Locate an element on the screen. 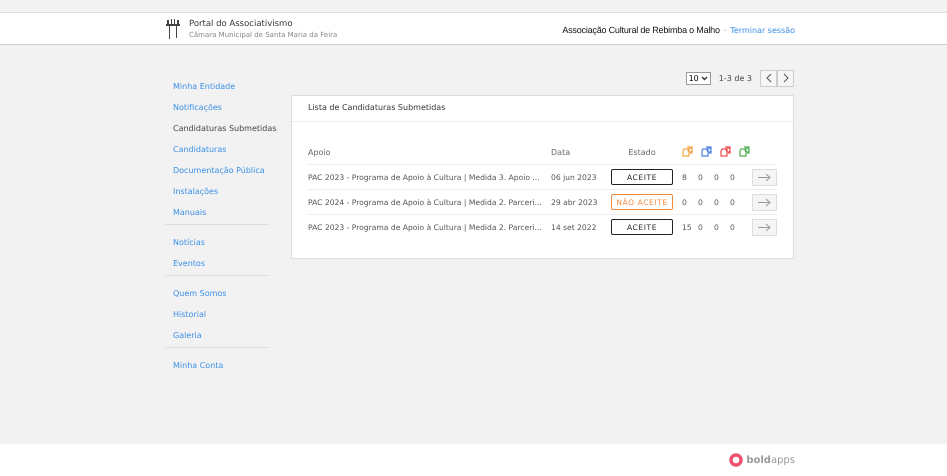  sidebar-item: Historial is located at coordinates (221, 318).